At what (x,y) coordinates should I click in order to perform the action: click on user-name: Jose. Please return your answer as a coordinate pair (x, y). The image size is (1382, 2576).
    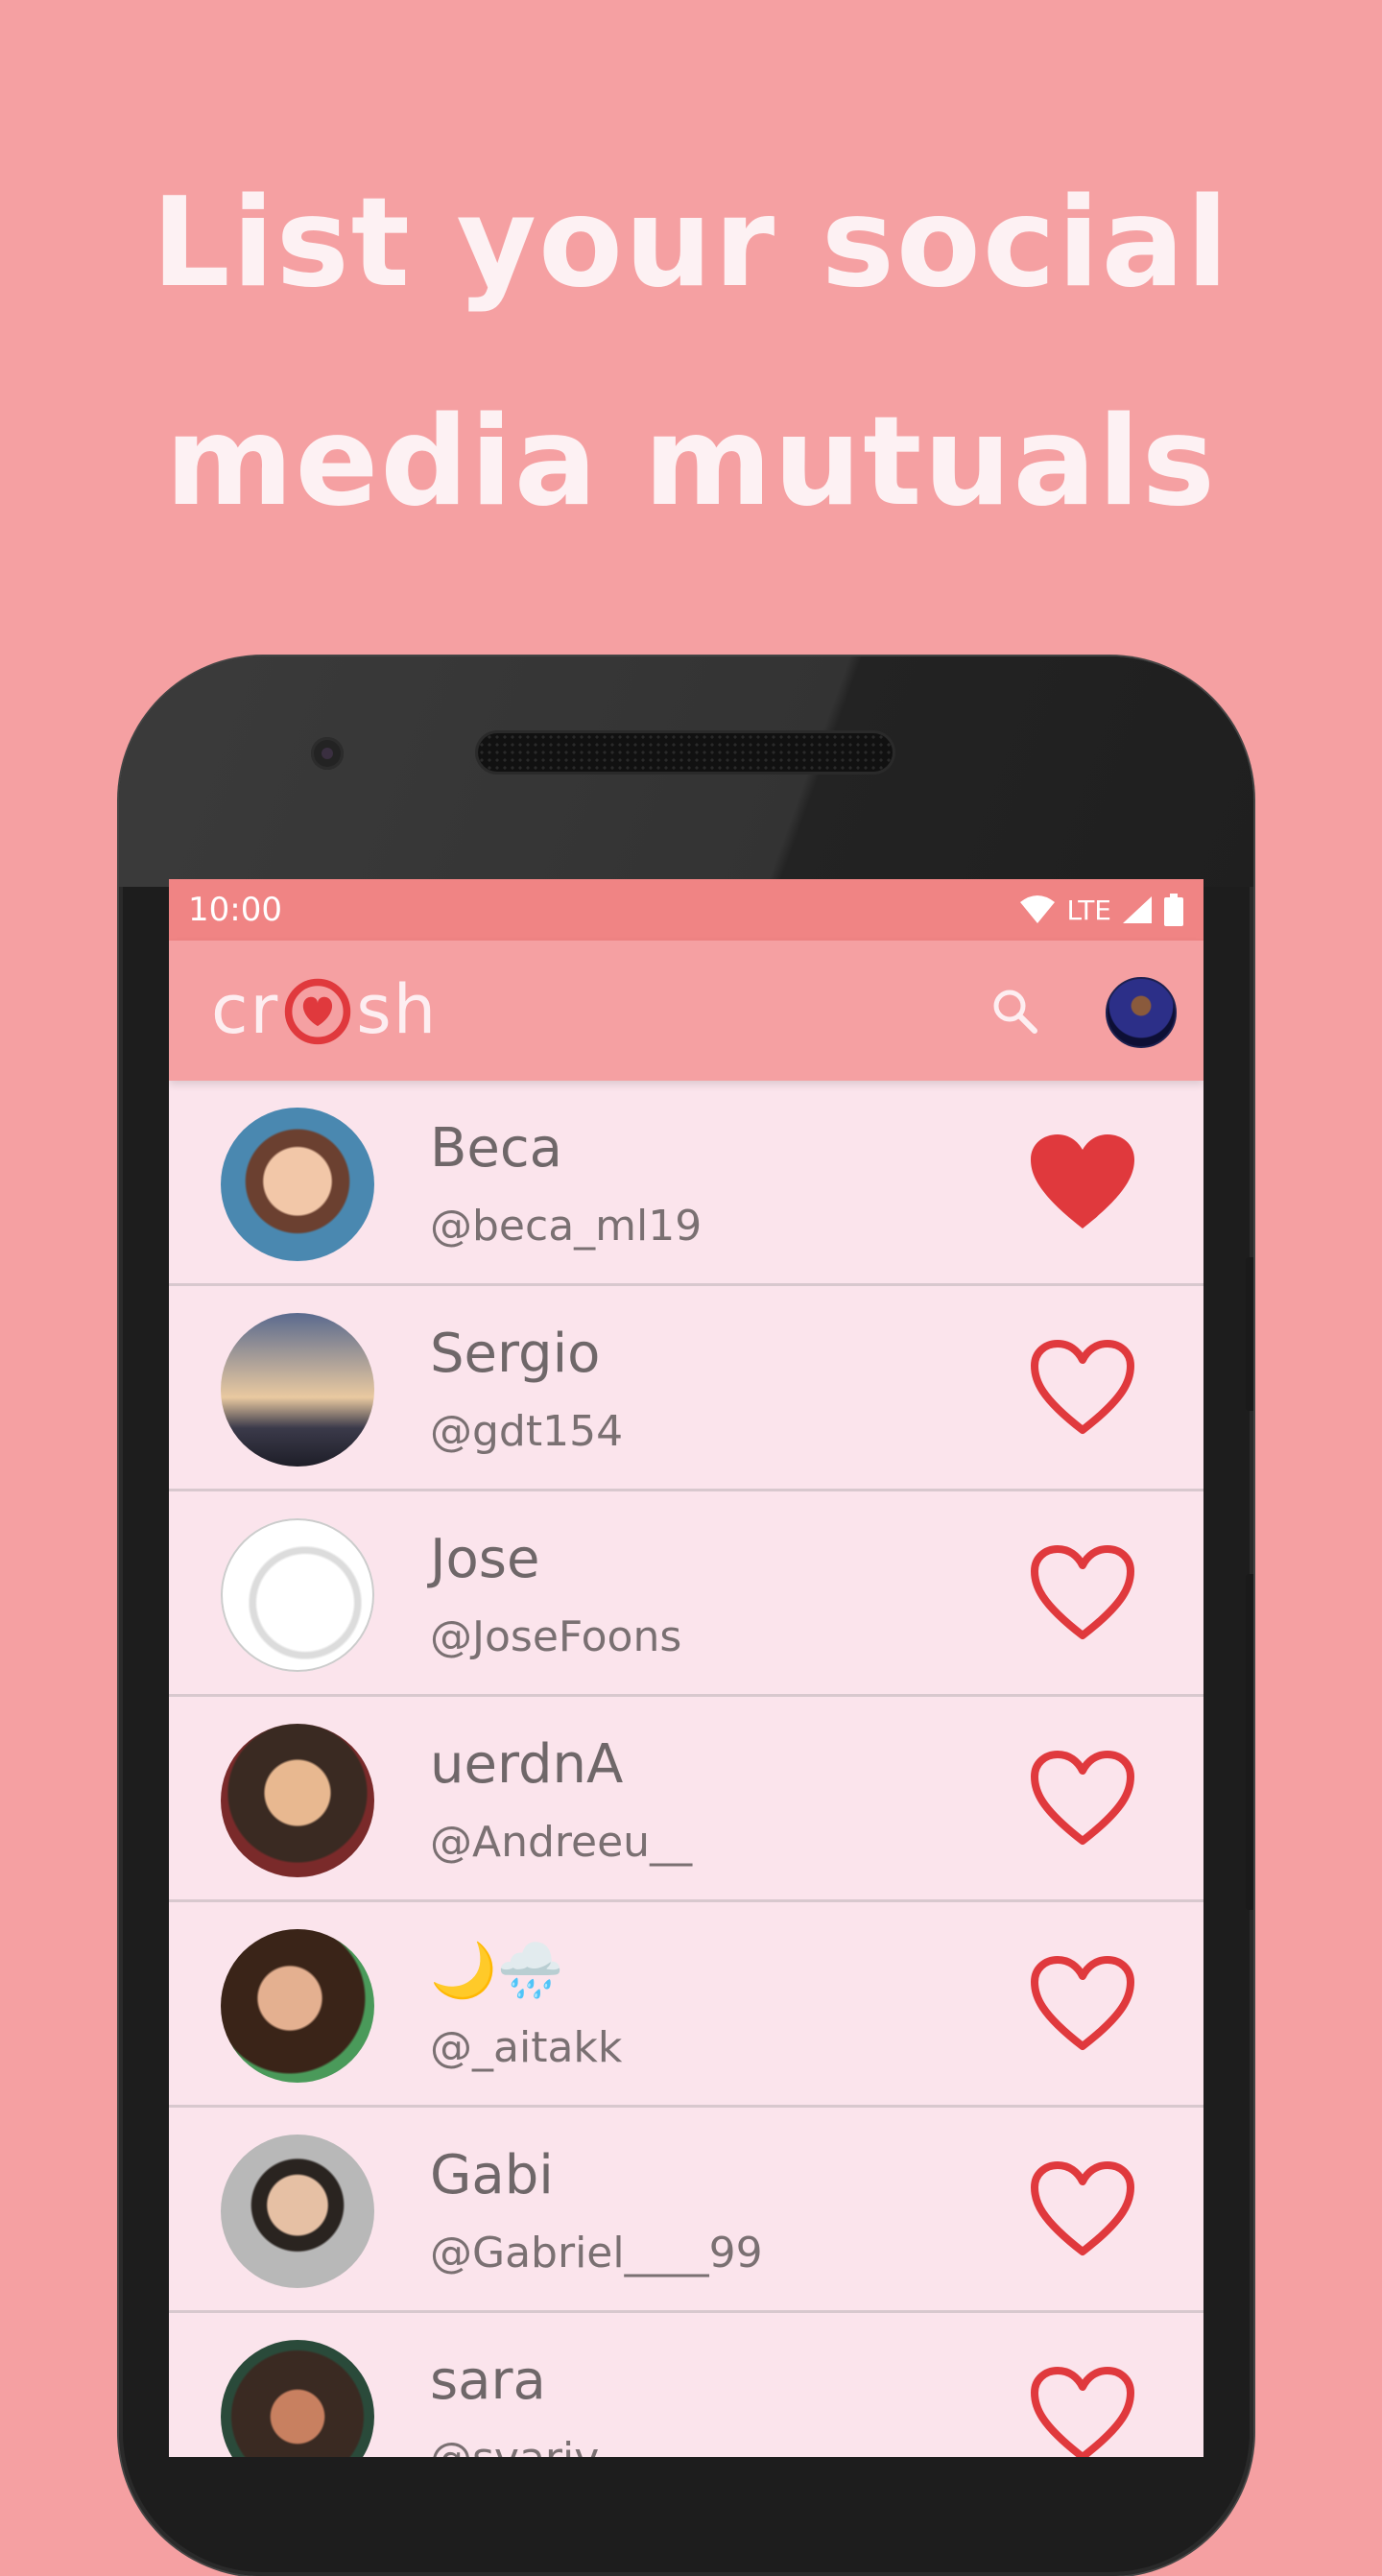
    Looking at the image, I should click on (485, 1559).